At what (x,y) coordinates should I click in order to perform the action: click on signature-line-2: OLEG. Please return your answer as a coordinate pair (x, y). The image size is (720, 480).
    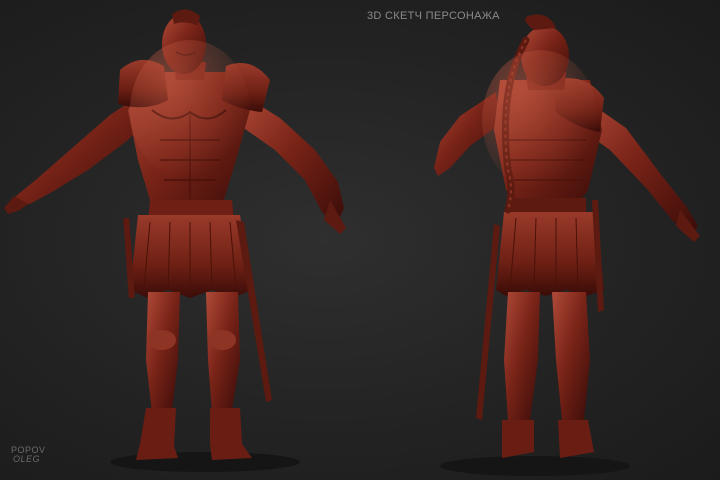
    Looking at the image, I should click on (27, 459).